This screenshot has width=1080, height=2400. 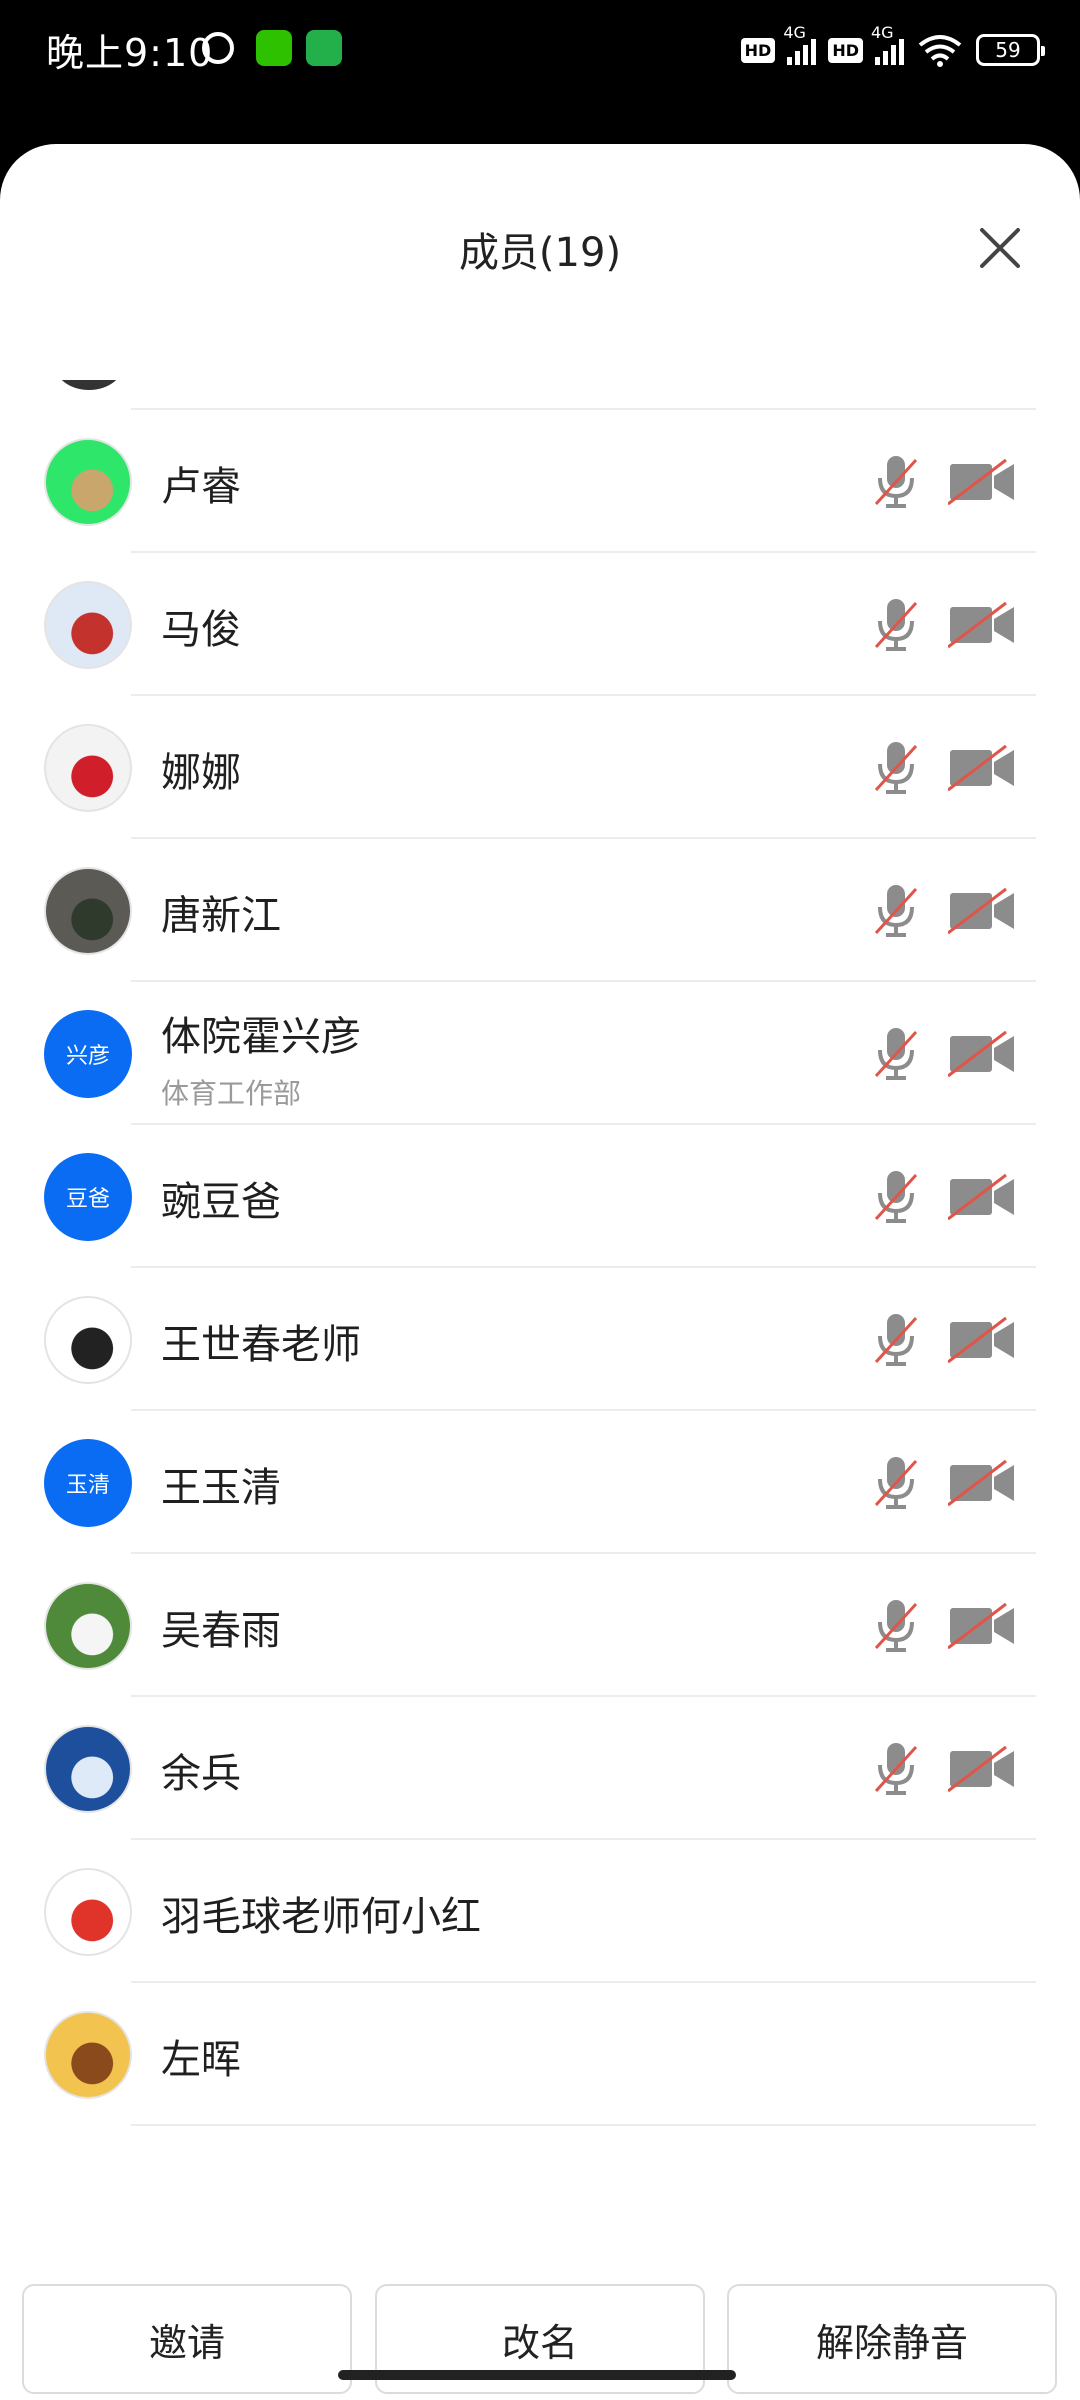 What do you see at coordinates (321, 1917) in the screenshot?
I see `member-name: 羽毛球老师何小红` at bounding box center [321, 1917].